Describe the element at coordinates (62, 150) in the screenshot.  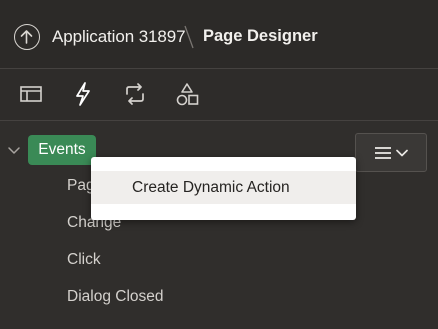
I see `tree-node-events: Events` at that location.